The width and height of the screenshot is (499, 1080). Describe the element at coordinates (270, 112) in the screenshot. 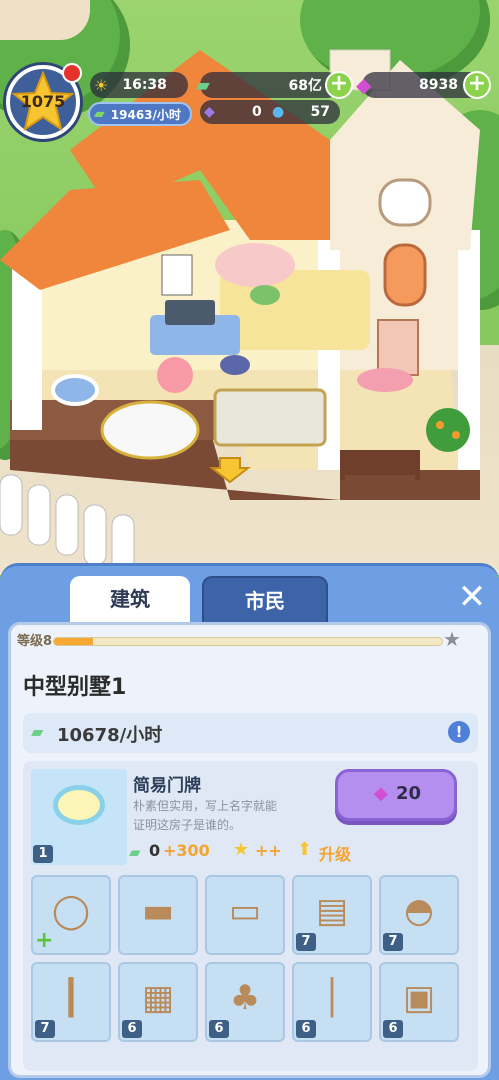

I see `stats-pill: ◆ 0 ● 57` at that location.